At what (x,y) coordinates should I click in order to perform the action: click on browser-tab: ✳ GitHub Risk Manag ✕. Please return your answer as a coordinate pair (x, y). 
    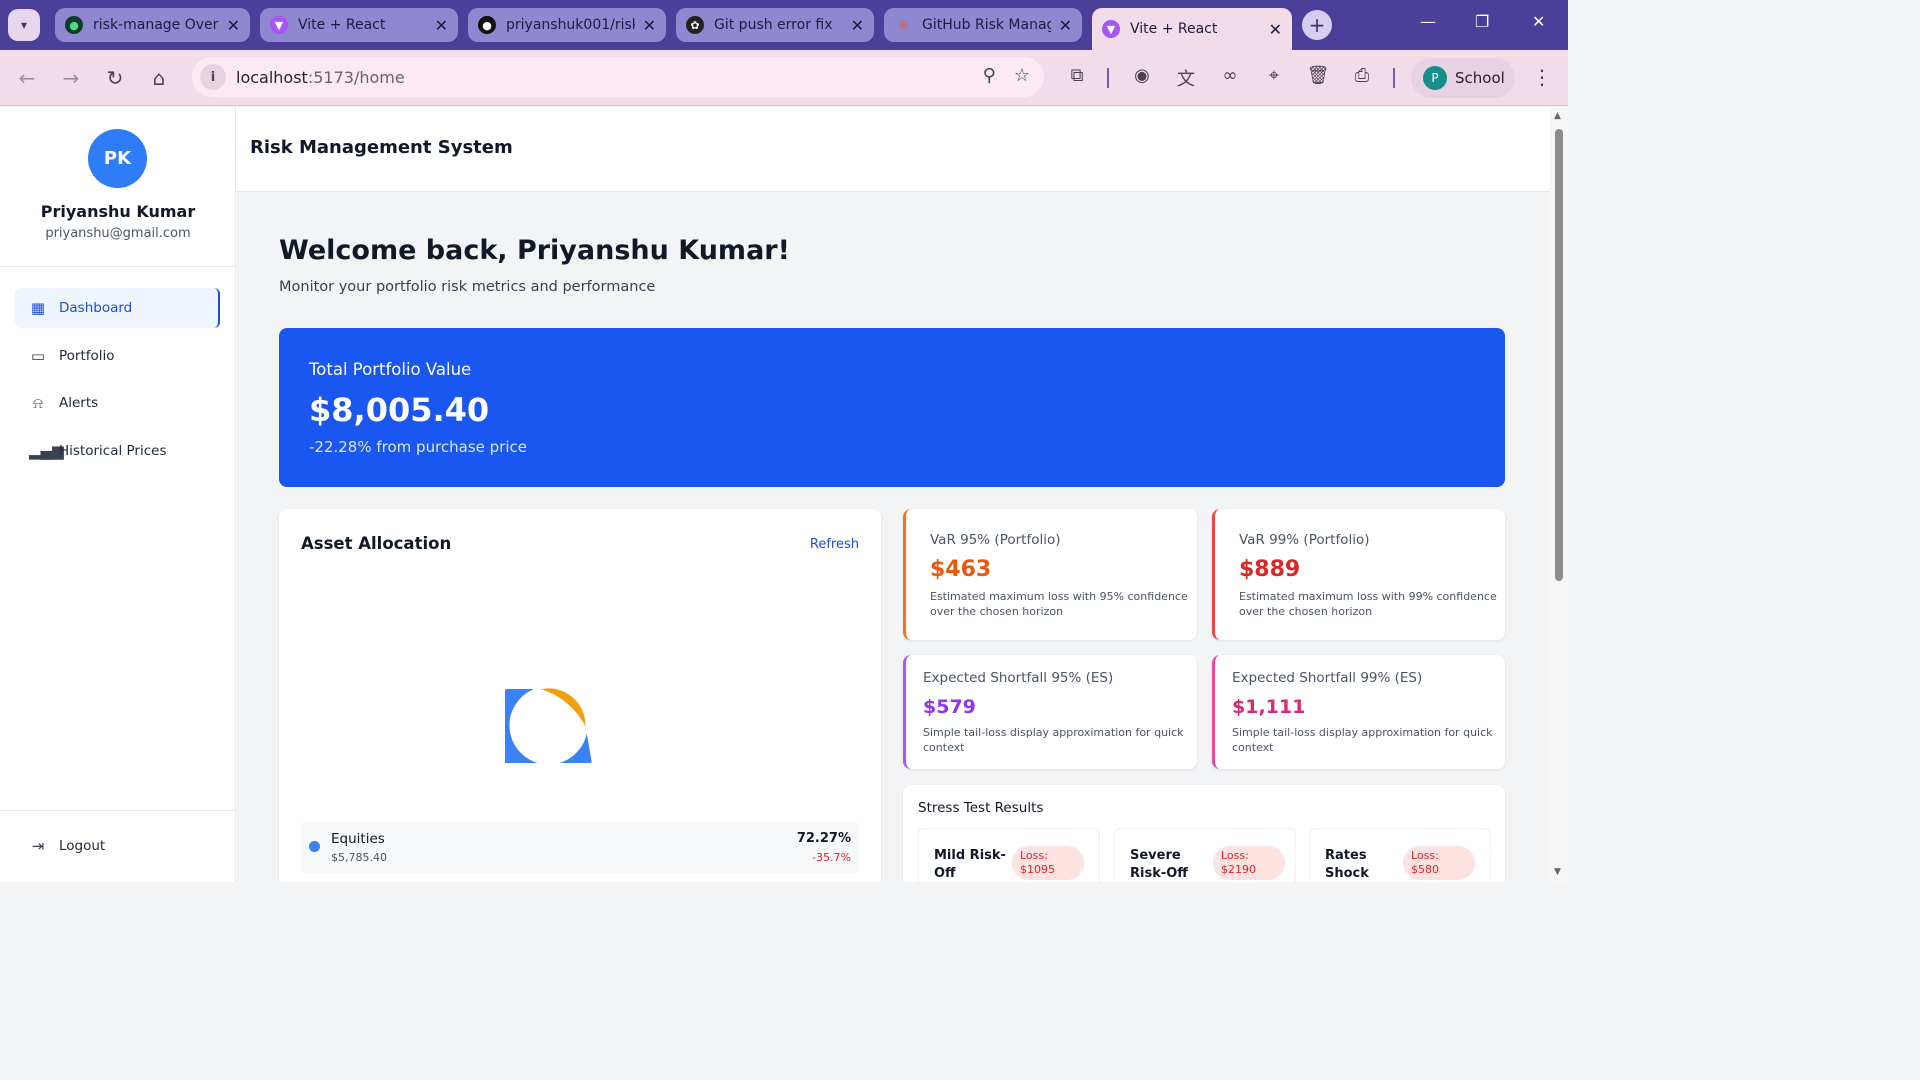
    Looking at the image, I should click on (983, 25).